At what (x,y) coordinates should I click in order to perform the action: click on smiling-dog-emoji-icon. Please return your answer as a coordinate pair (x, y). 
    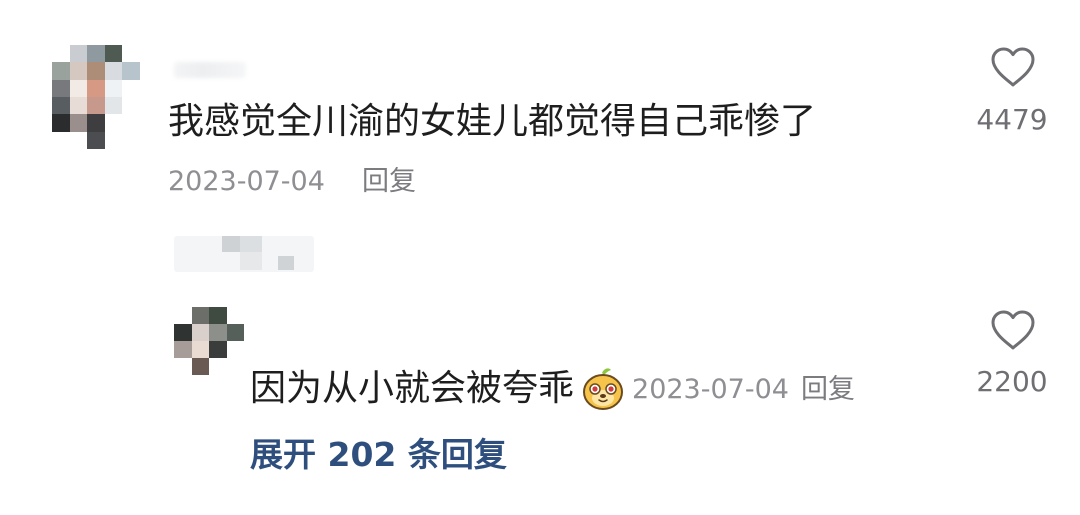
    Looking at the image, I should click on (603, 389).